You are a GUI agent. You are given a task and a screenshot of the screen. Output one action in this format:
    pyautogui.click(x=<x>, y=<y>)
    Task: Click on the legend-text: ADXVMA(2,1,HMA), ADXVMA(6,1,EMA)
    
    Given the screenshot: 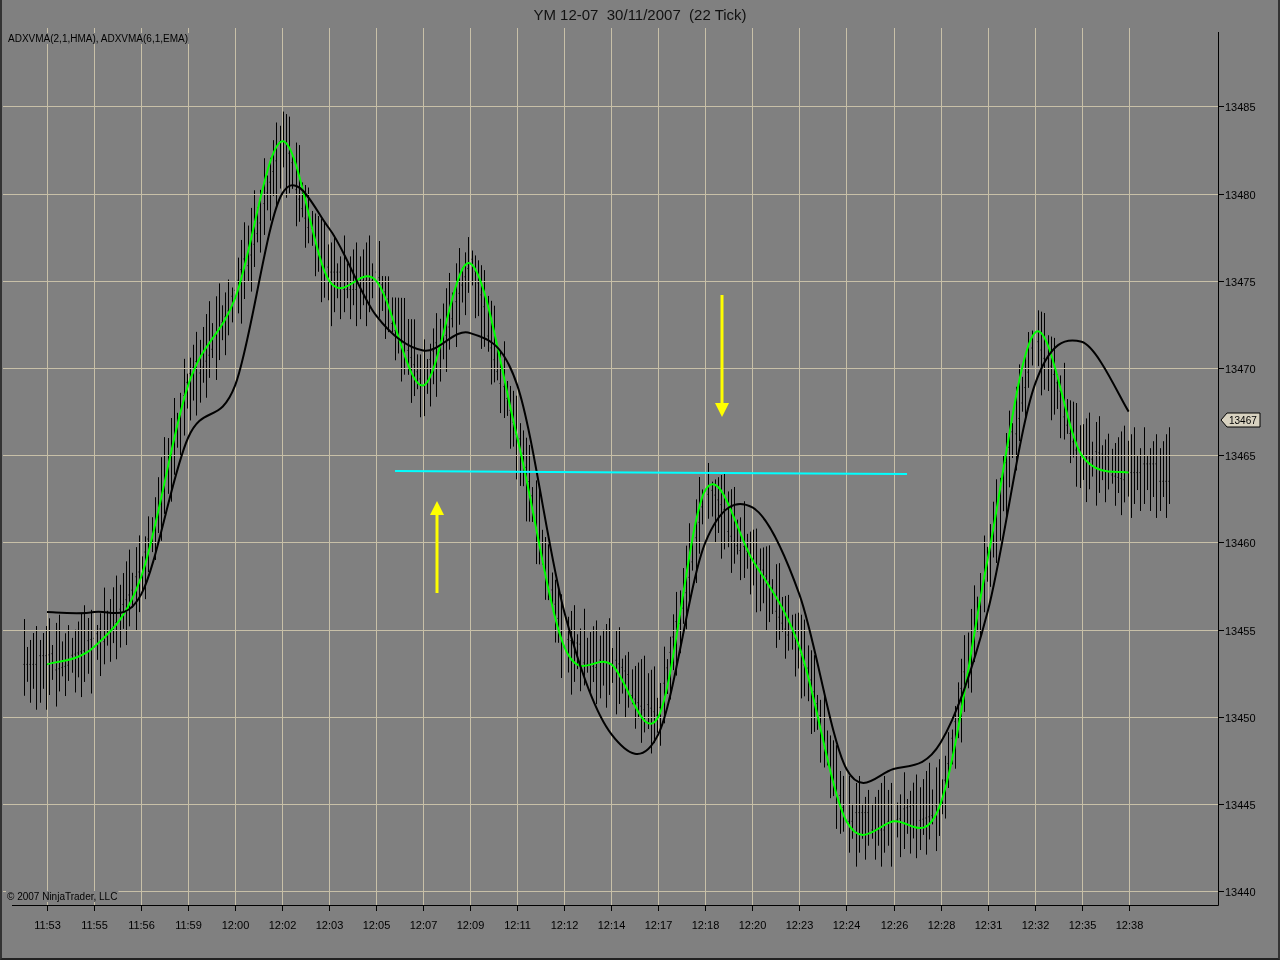 What is the action you would take?
    pyautogui.click(x=98, y=38)
    